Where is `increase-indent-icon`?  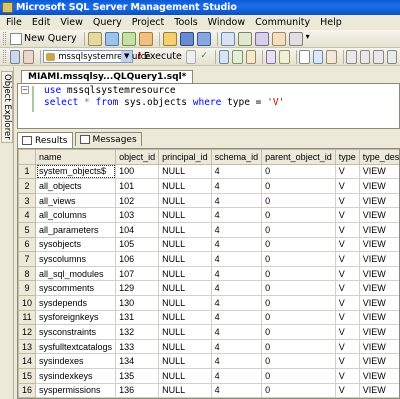
increase-indent-icon is located at coordinates (391, 56).